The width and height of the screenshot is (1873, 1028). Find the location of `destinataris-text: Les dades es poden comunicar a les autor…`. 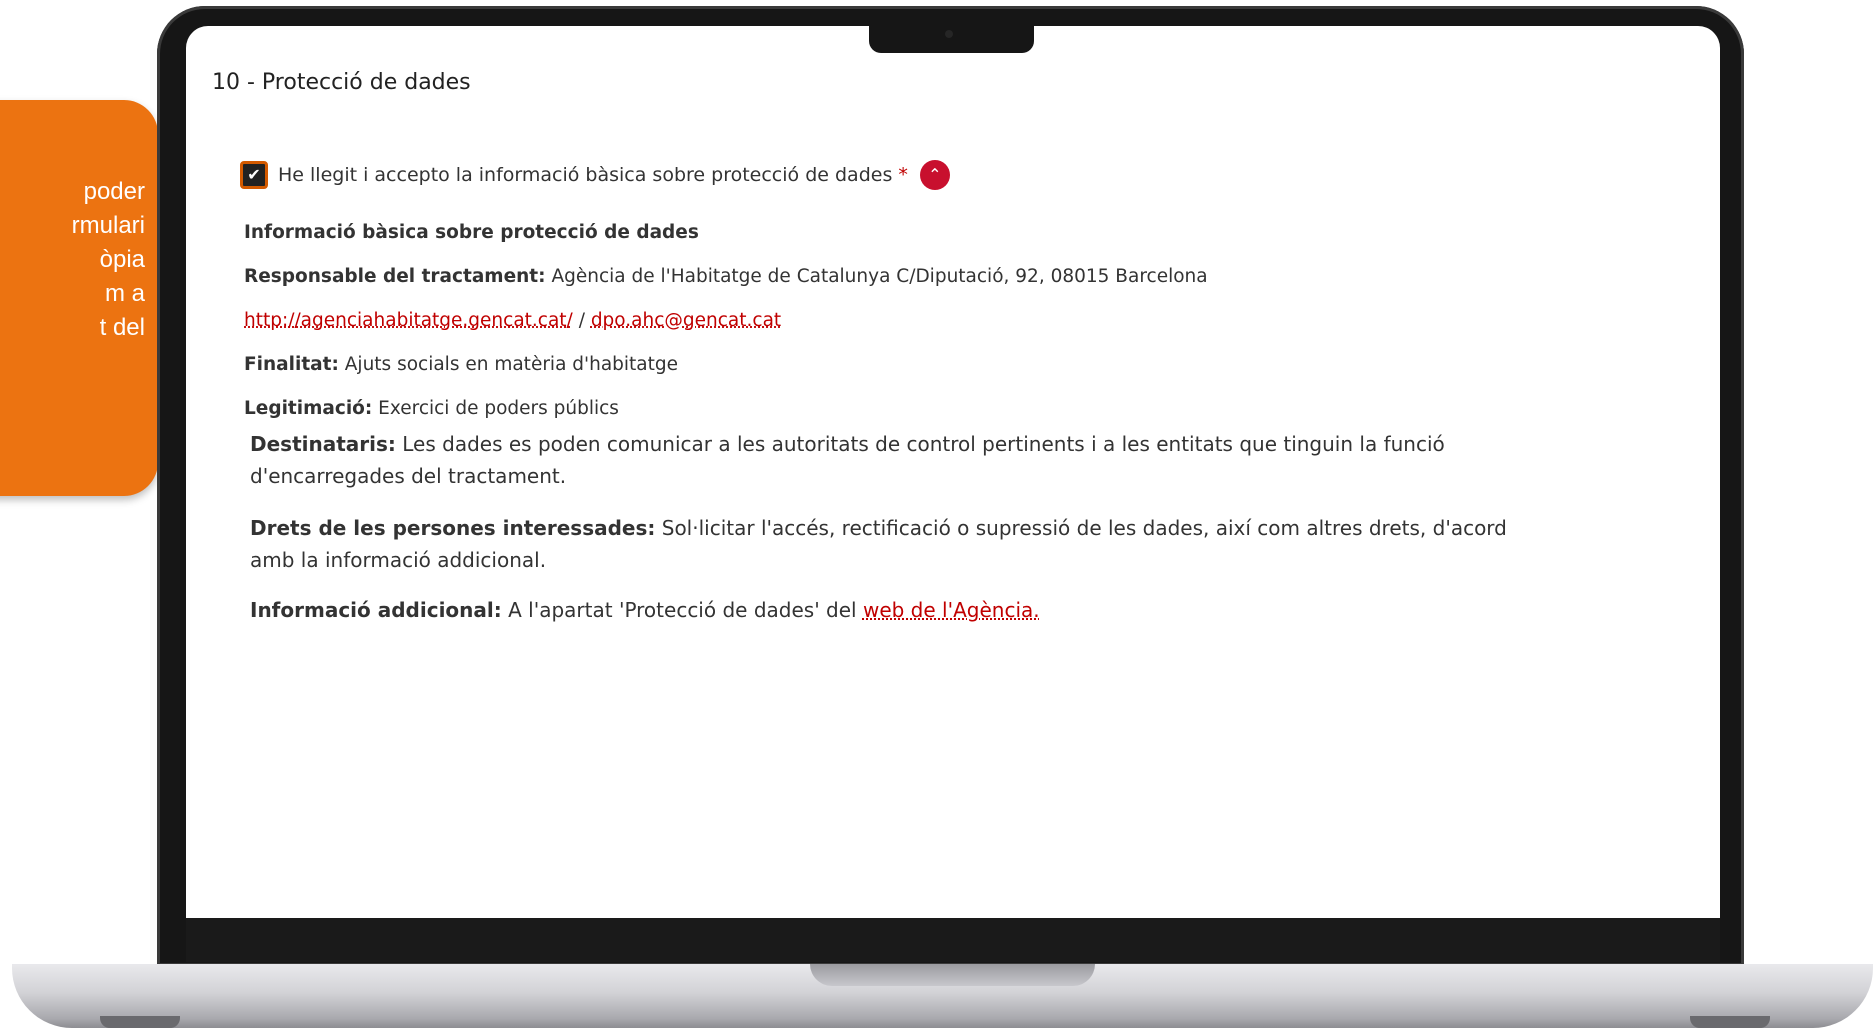

destinataris-text: Les dades es poden comunicar a les autor… is located at coordinates (847, 460).